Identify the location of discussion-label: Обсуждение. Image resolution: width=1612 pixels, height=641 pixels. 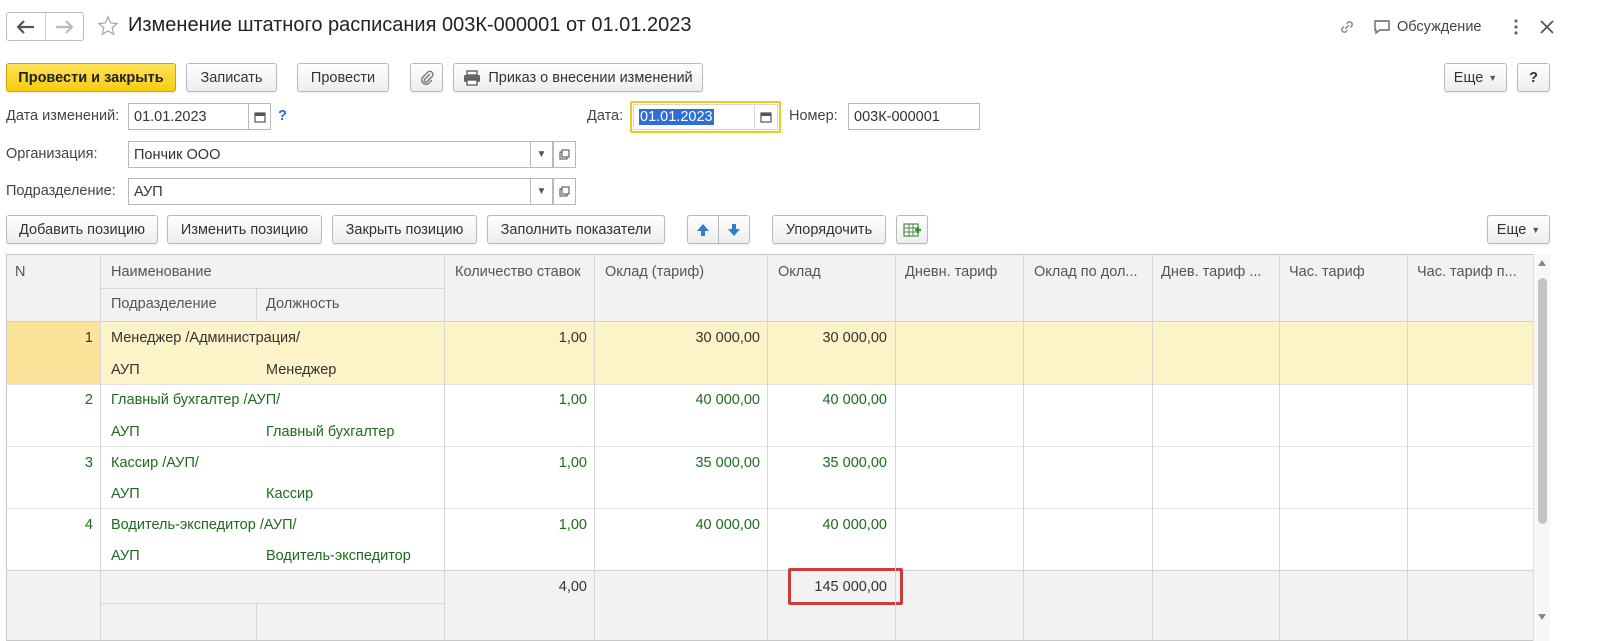
(1439, 27).